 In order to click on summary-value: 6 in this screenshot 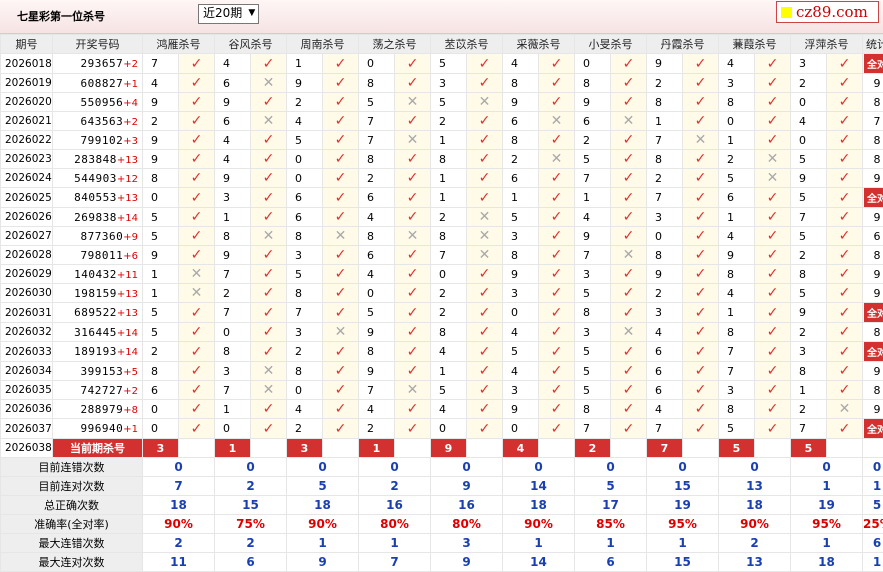, I will do `click(251, 562)`.